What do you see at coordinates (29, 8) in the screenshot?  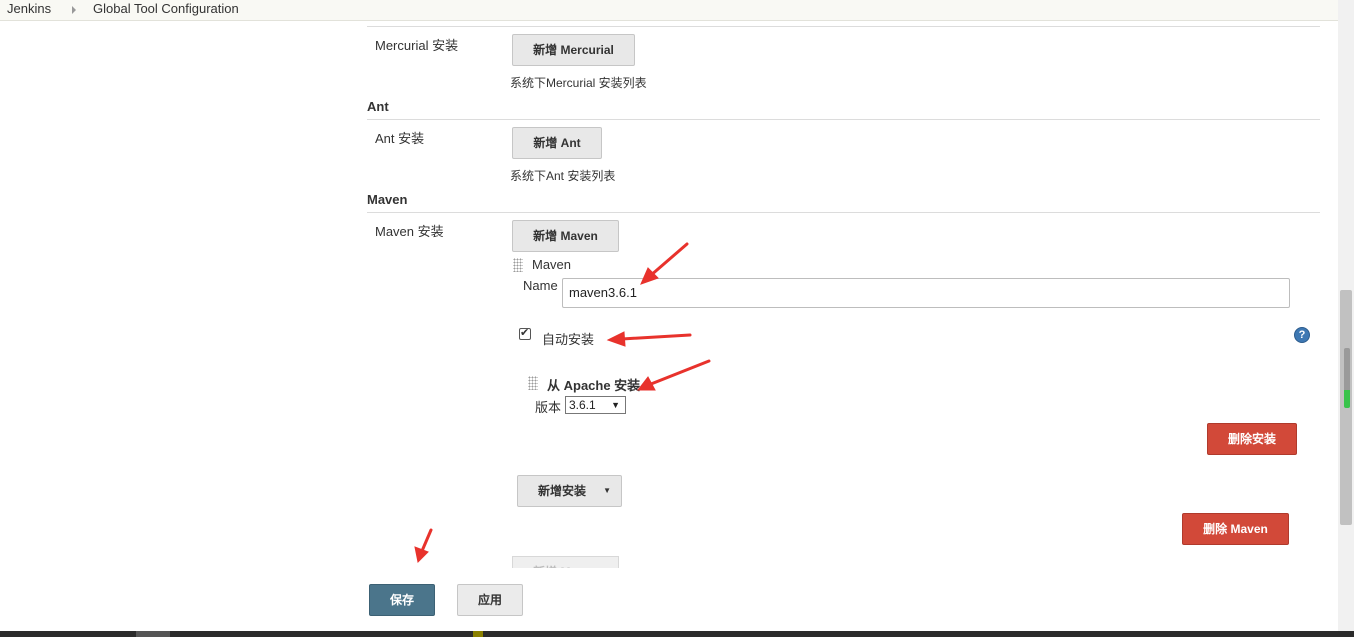 I see `breadcrumb-jenkins-link: Jenkins` at bounding box center [29, 8].